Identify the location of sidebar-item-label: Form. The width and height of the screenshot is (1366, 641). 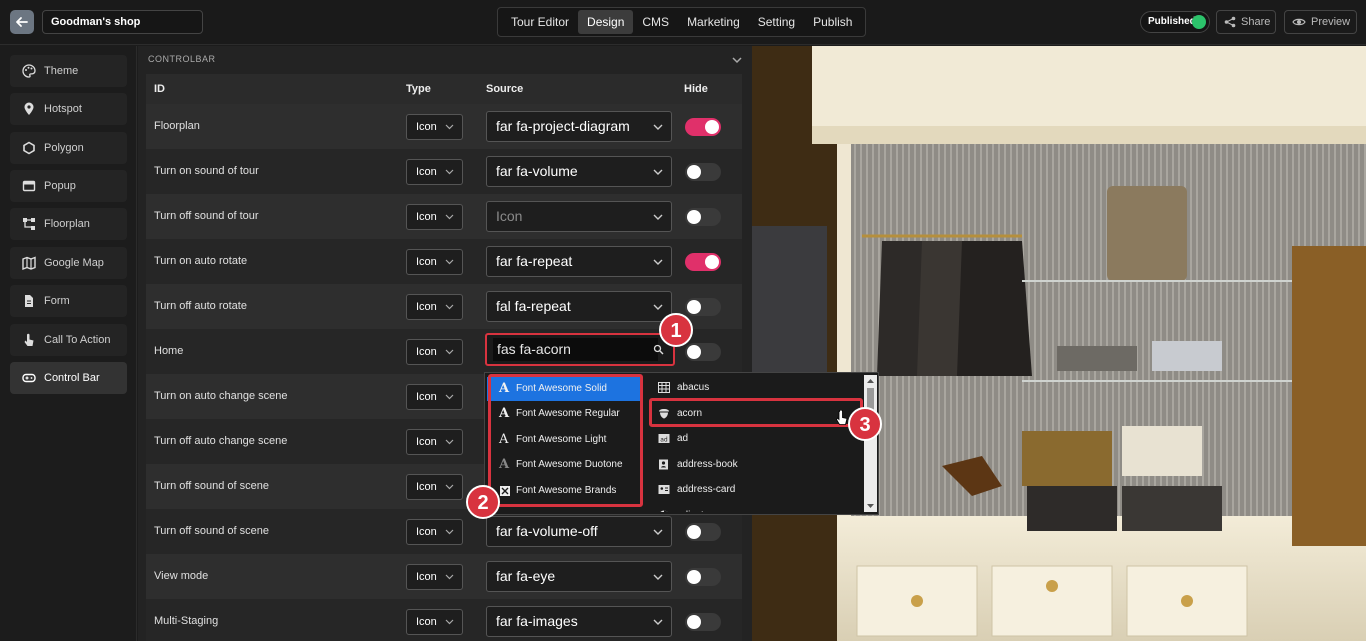
(57, 301).